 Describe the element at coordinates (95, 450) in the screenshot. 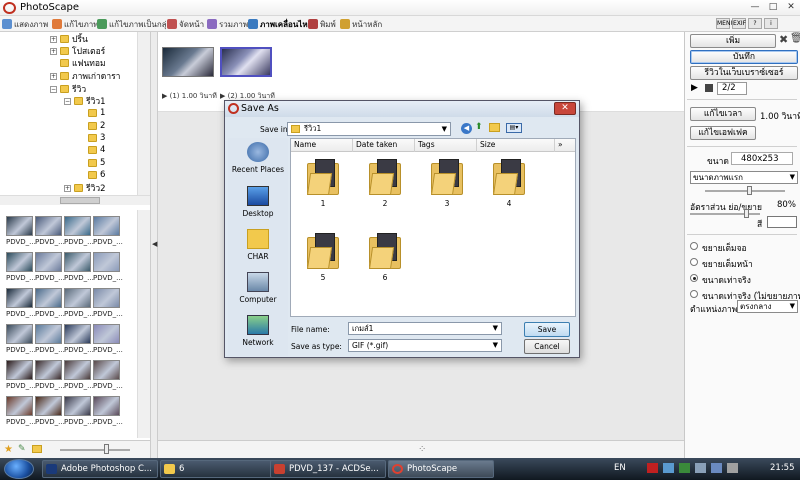

I see `zoom-slider-track` at that location.